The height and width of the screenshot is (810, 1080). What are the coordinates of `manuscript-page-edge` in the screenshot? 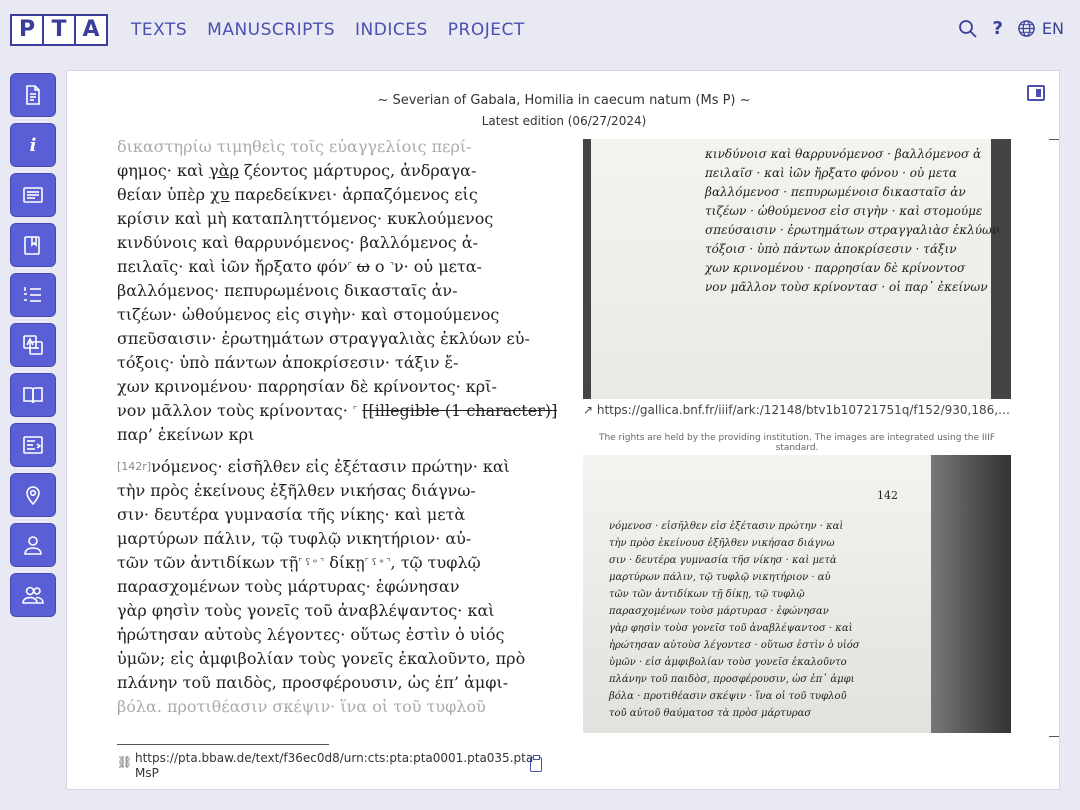 It's located at (971, 594).